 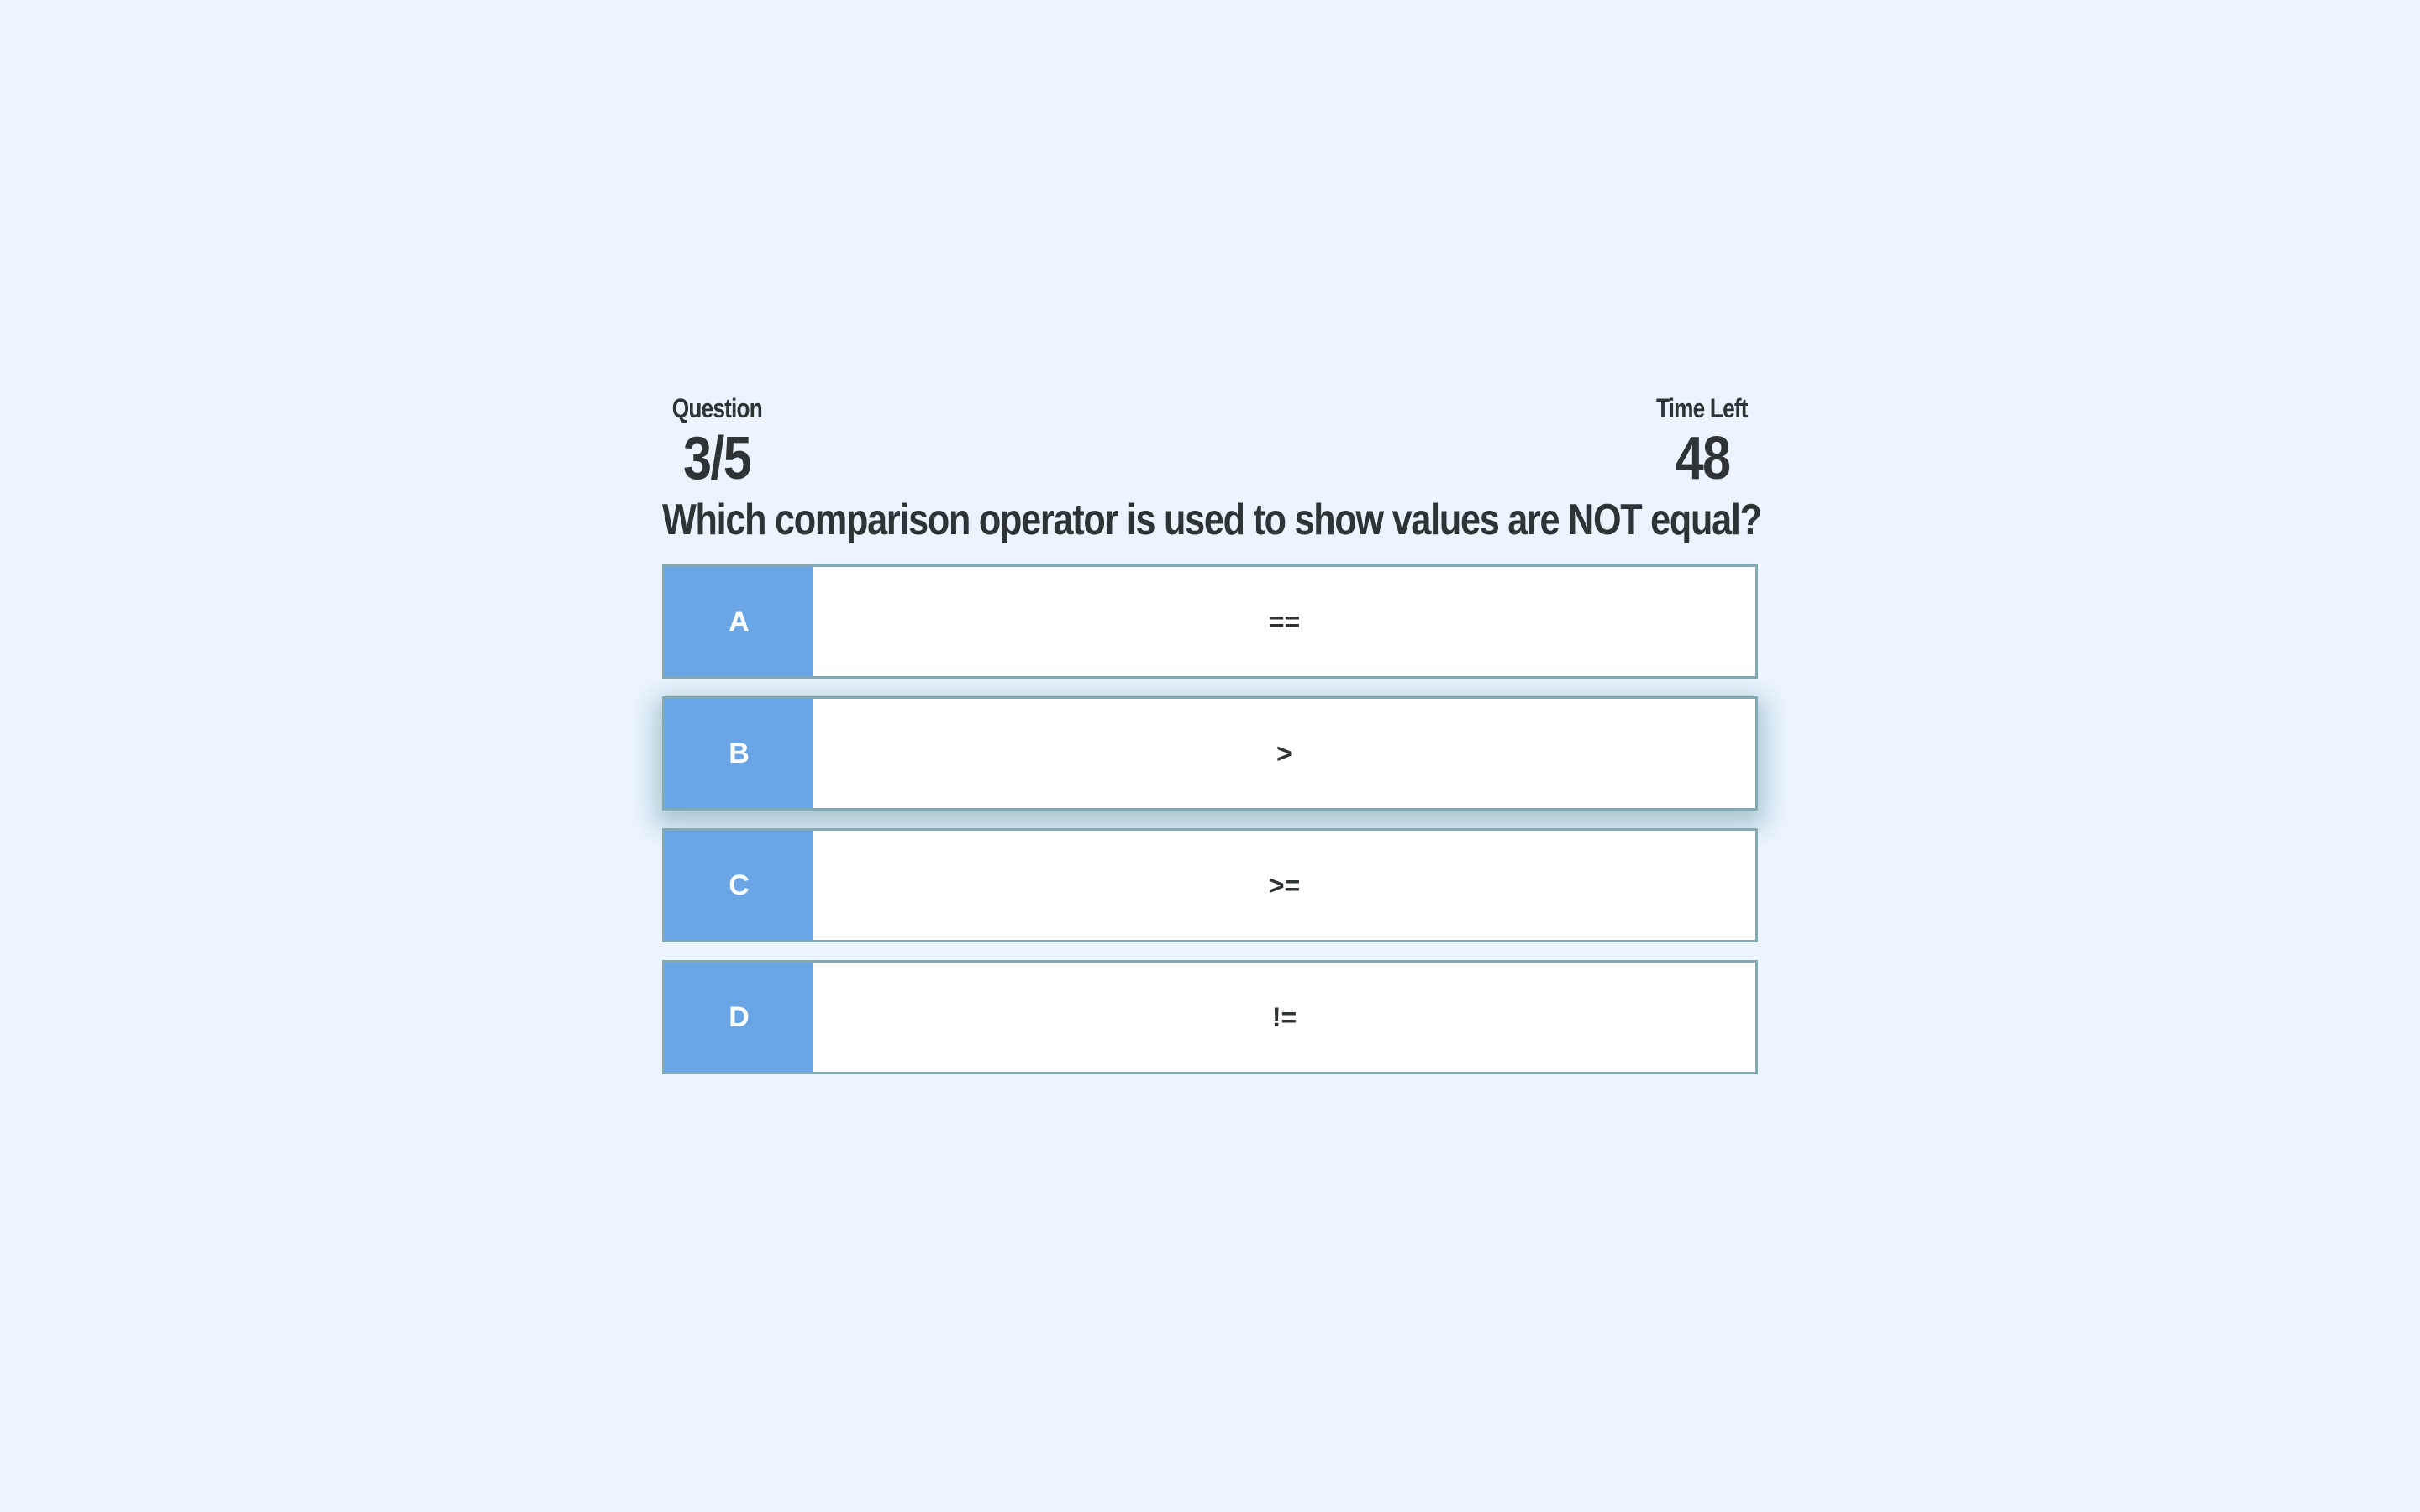 I want to click on answer-letter: D, so click(x=739, y=1017).